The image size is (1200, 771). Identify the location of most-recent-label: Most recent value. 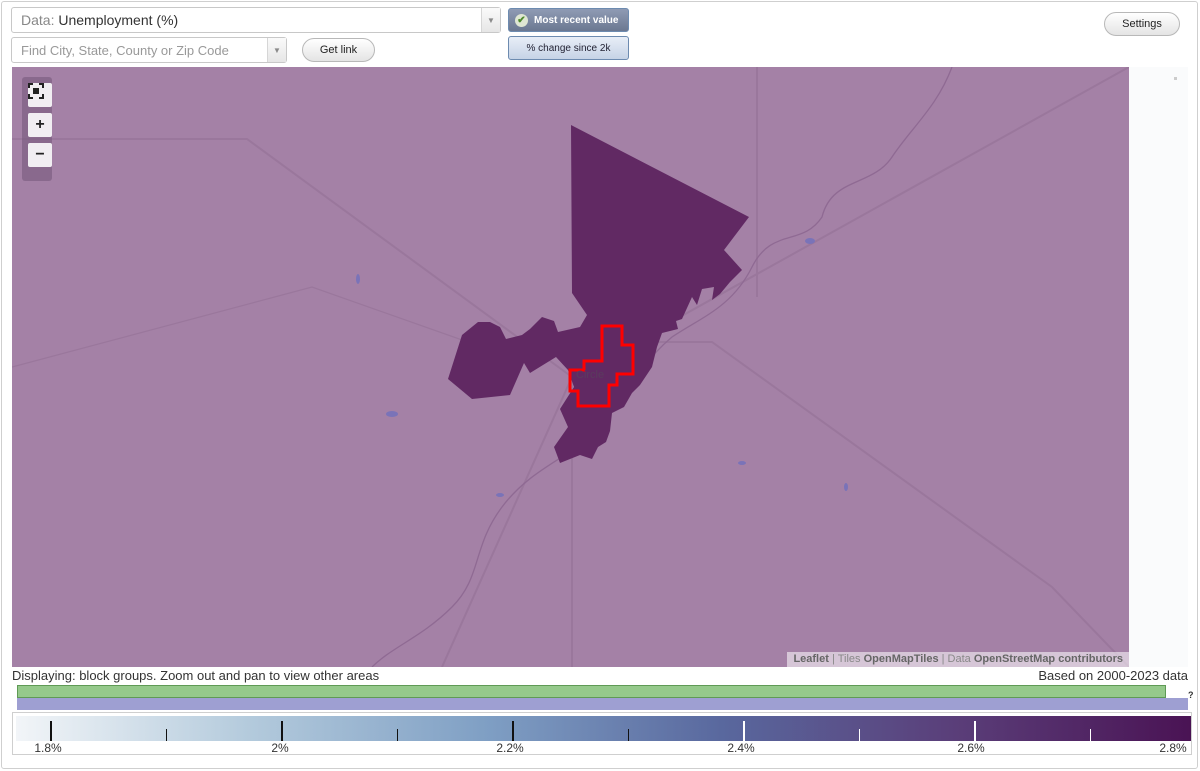
(576, 20).